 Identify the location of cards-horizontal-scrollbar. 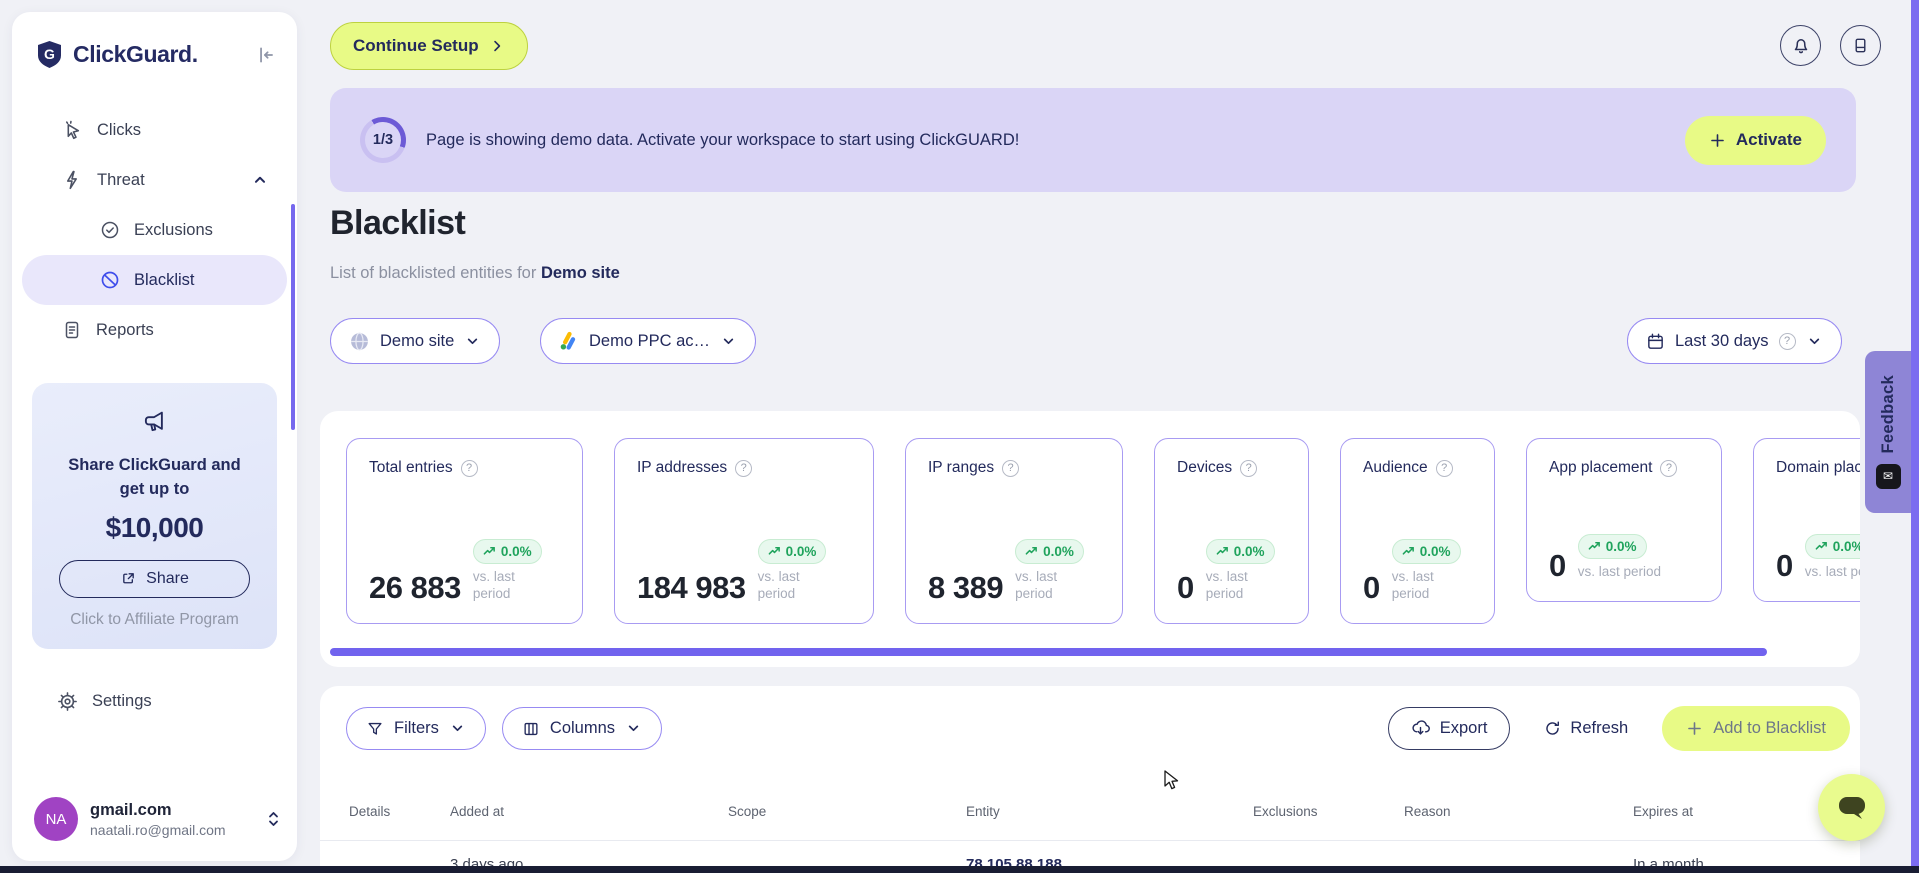
(1048, 652).